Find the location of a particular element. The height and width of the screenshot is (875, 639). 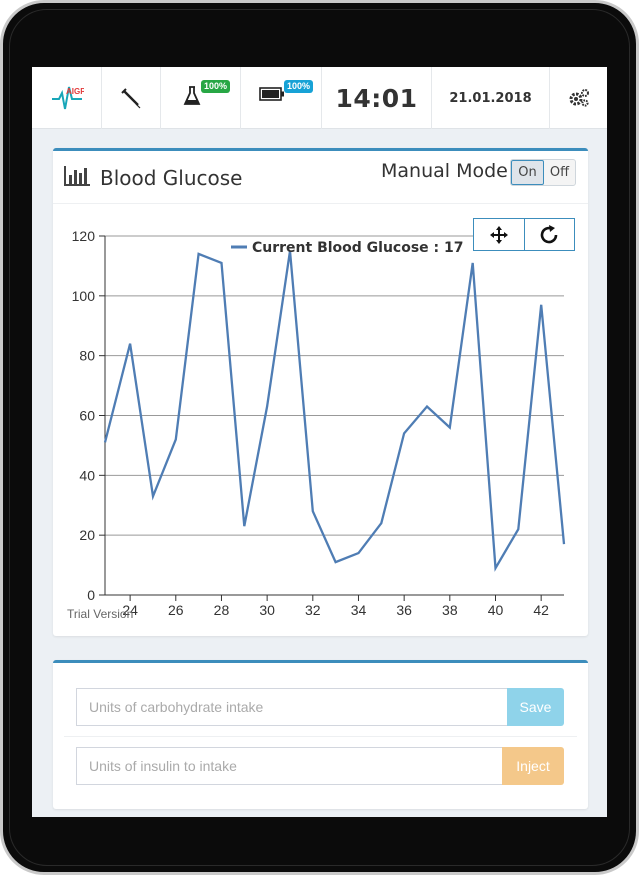

x-tick-label: 40 is located at coordinates (496, 610).